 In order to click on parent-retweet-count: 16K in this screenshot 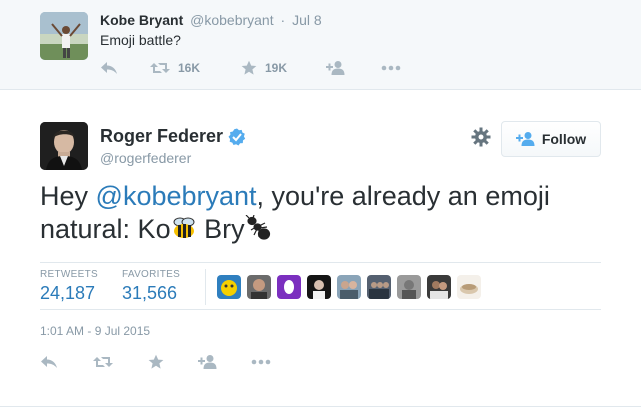, I will do `click(189, 68)`.